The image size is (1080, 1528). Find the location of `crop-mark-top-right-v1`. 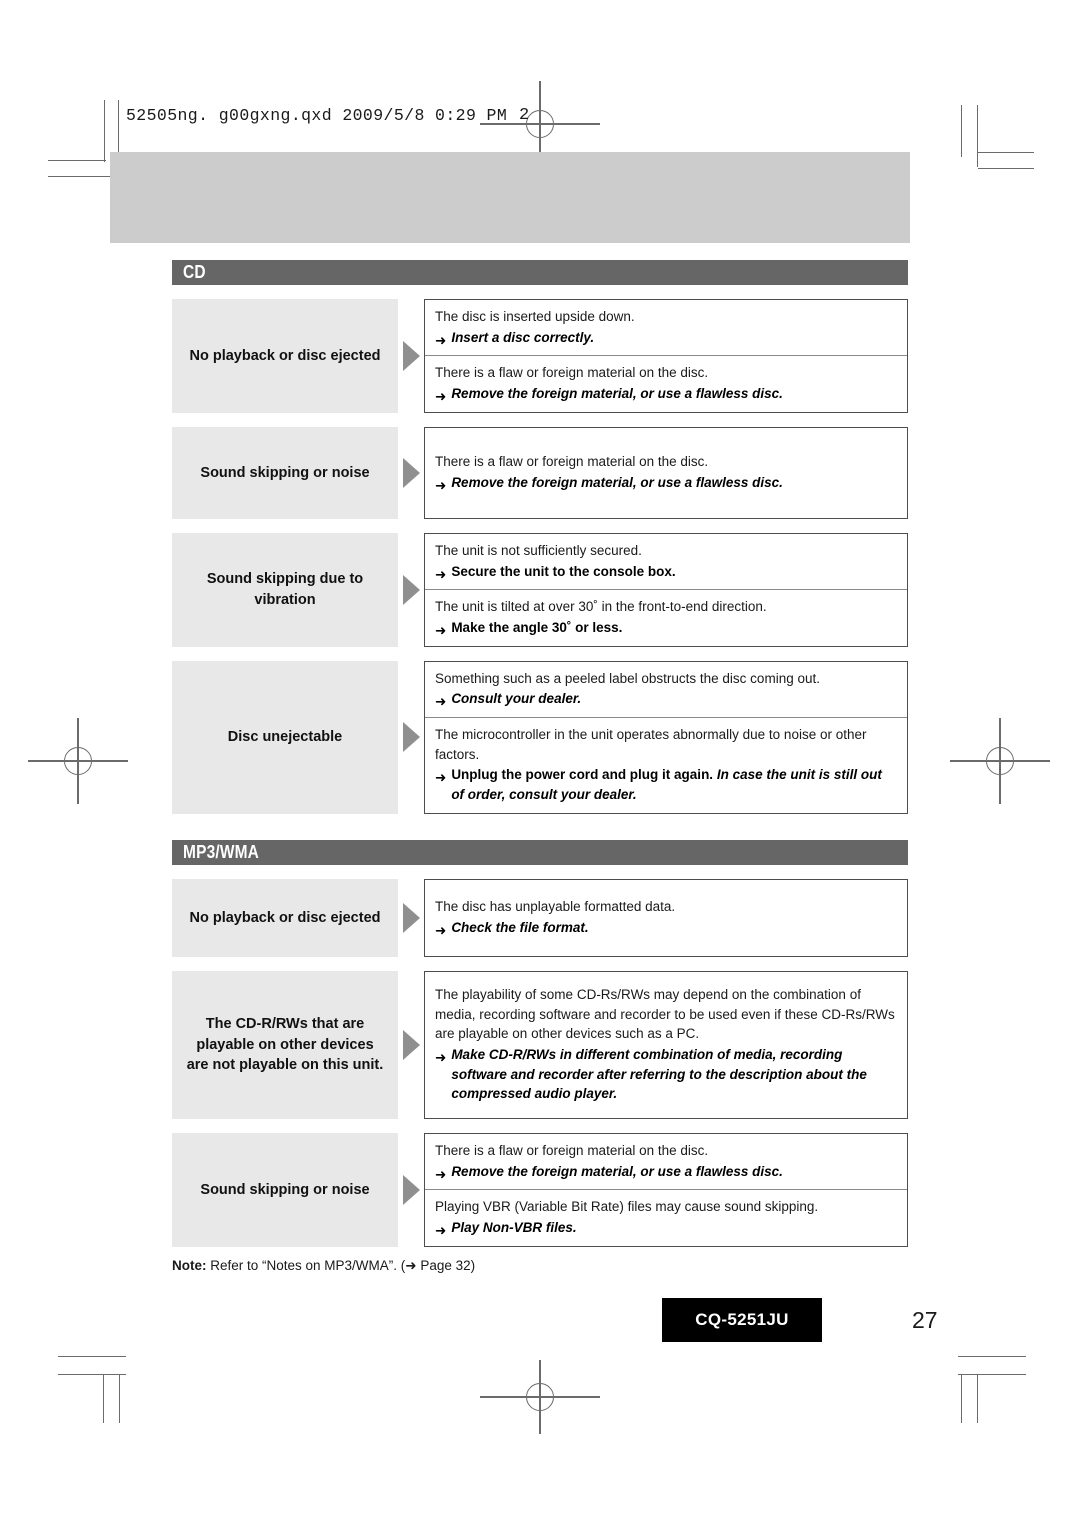

crop-mark-top-right-v1 is located at coordinates (962, 131).